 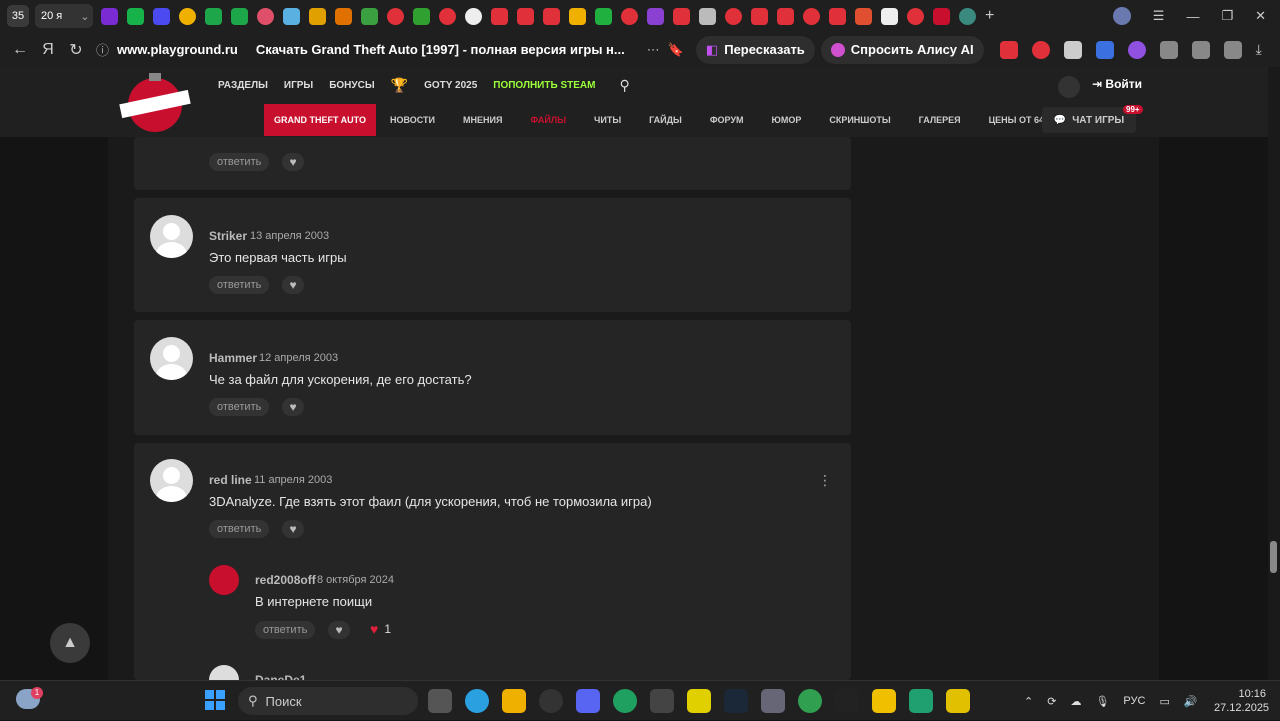 What do you see at coordinates (84, 16) in the screenshot?
I see `chevron-down-icon: ⌄` at bounding box center [84, 16].